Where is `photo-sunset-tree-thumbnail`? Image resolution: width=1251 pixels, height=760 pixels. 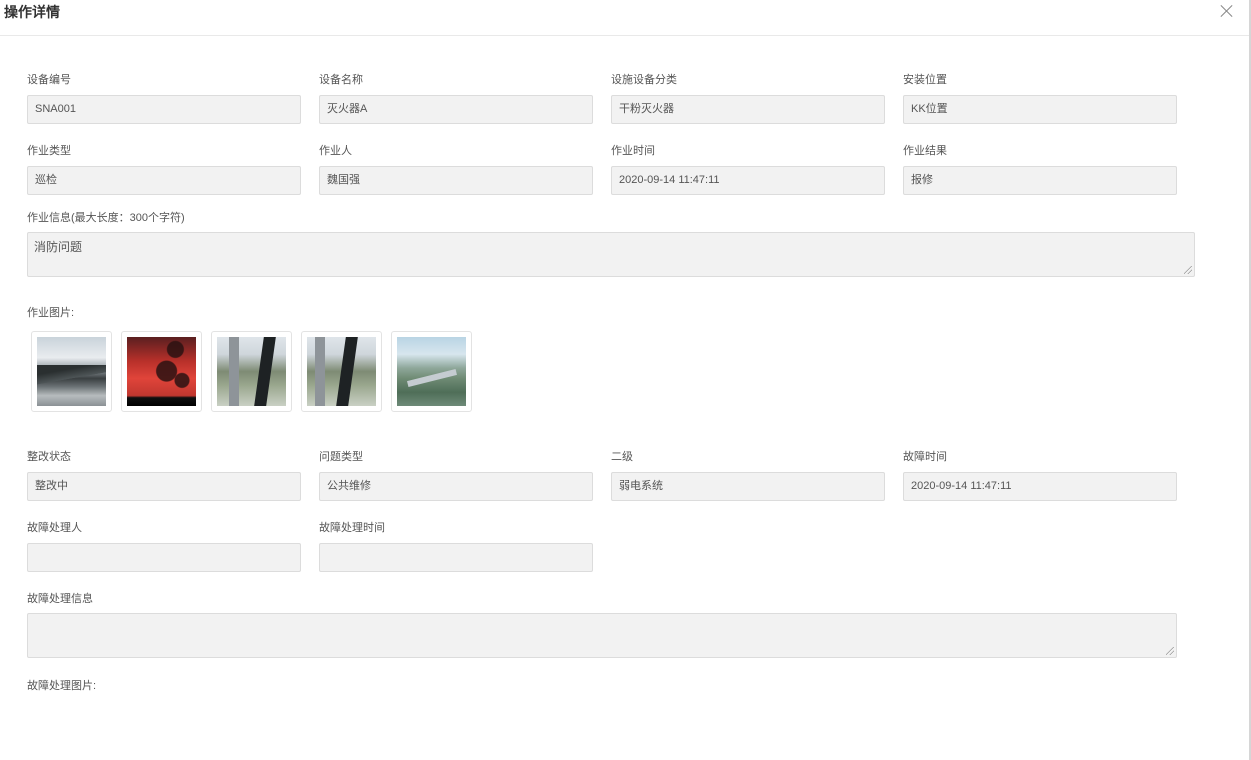
photo-sunset-tree-thumbnail is located at coordinates (161, 371).